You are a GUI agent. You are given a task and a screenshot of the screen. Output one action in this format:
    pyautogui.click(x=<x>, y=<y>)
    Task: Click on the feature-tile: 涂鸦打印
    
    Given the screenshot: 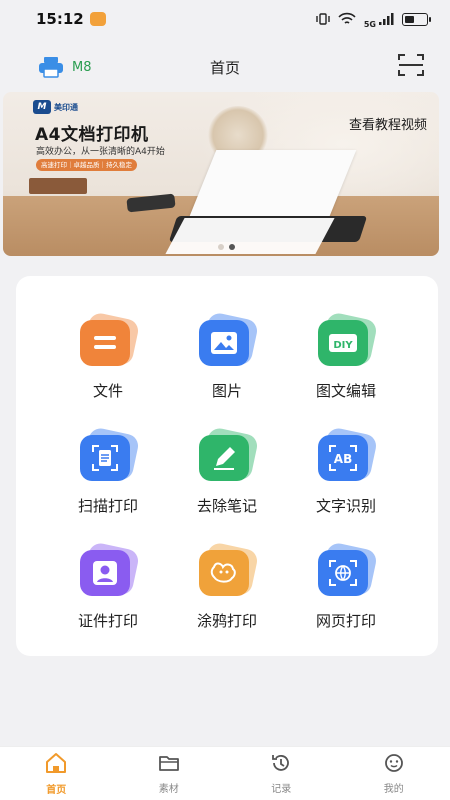 What is the action you would take?
    pyautogui.click(x=227, y=592)
    